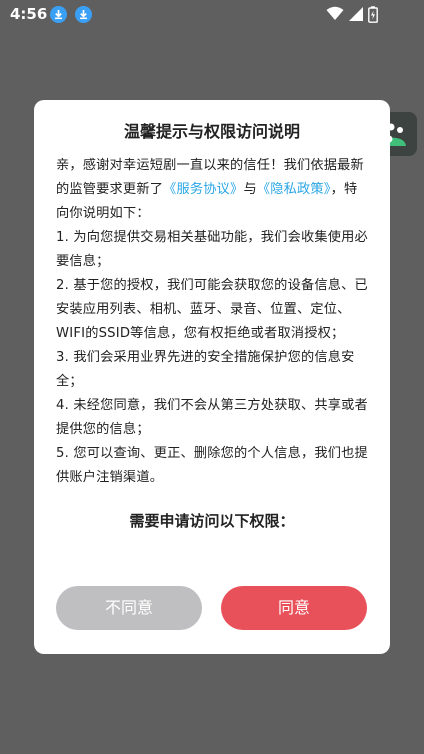  What do you see at coordinates (203, 189) in the screenshot?
I see `service-agreement-link: 《服务协议》` at bounding box center [203, 189].